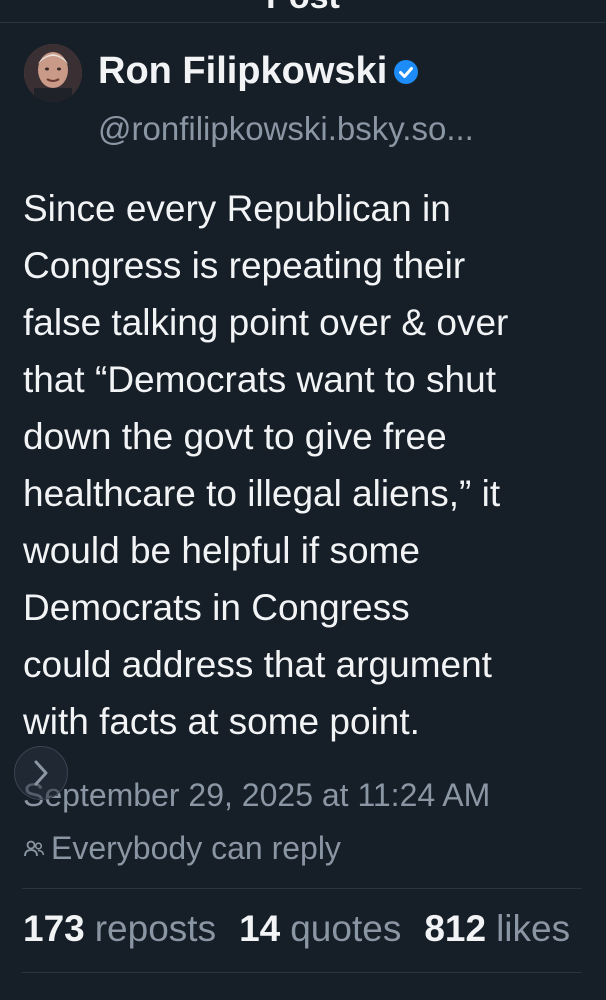 The height and width of the screenshot is (1000, 606). I want to click on quotes-count: 14, so click(260, 928).